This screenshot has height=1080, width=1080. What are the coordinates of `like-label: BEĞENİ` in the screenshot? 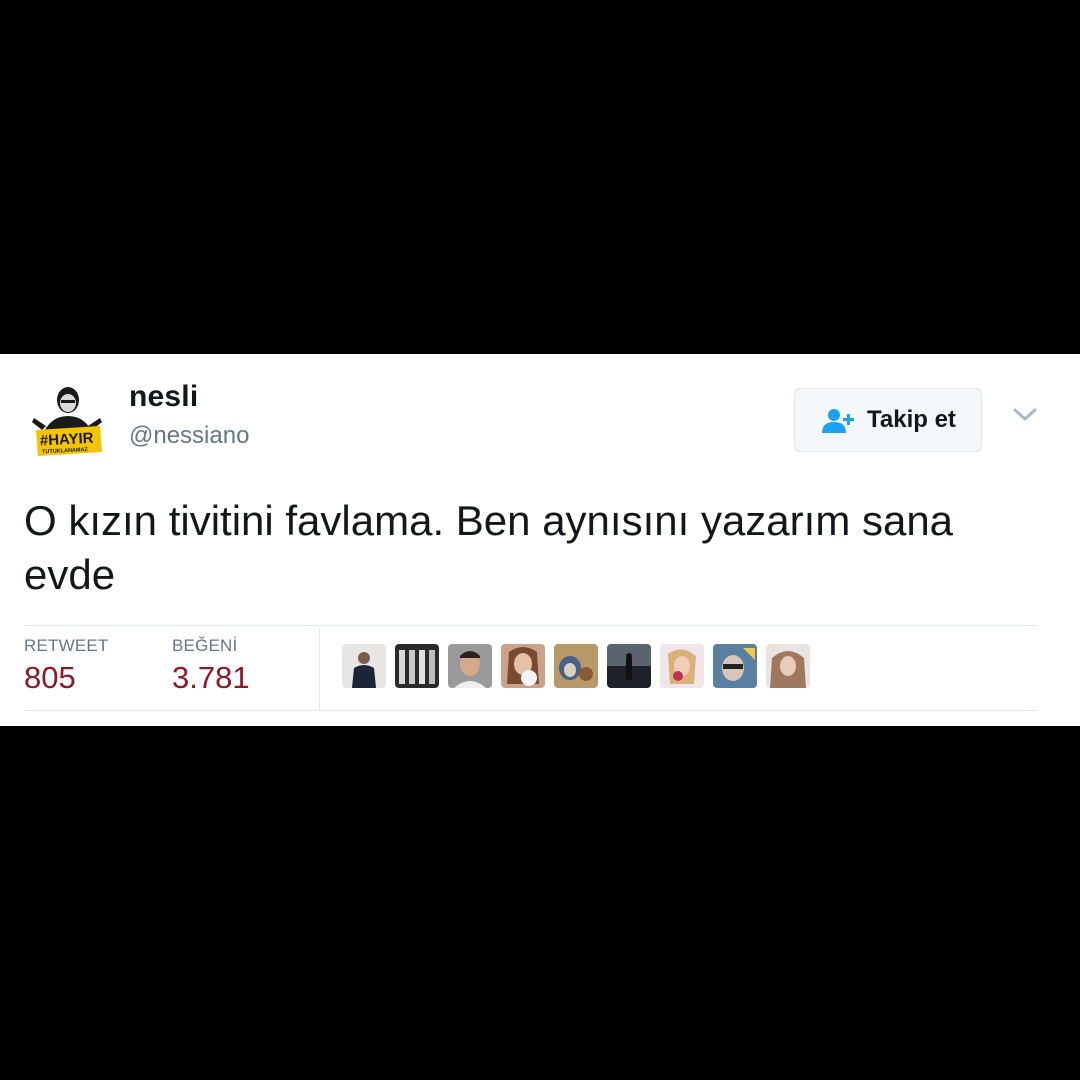 It's located at (205, 645).